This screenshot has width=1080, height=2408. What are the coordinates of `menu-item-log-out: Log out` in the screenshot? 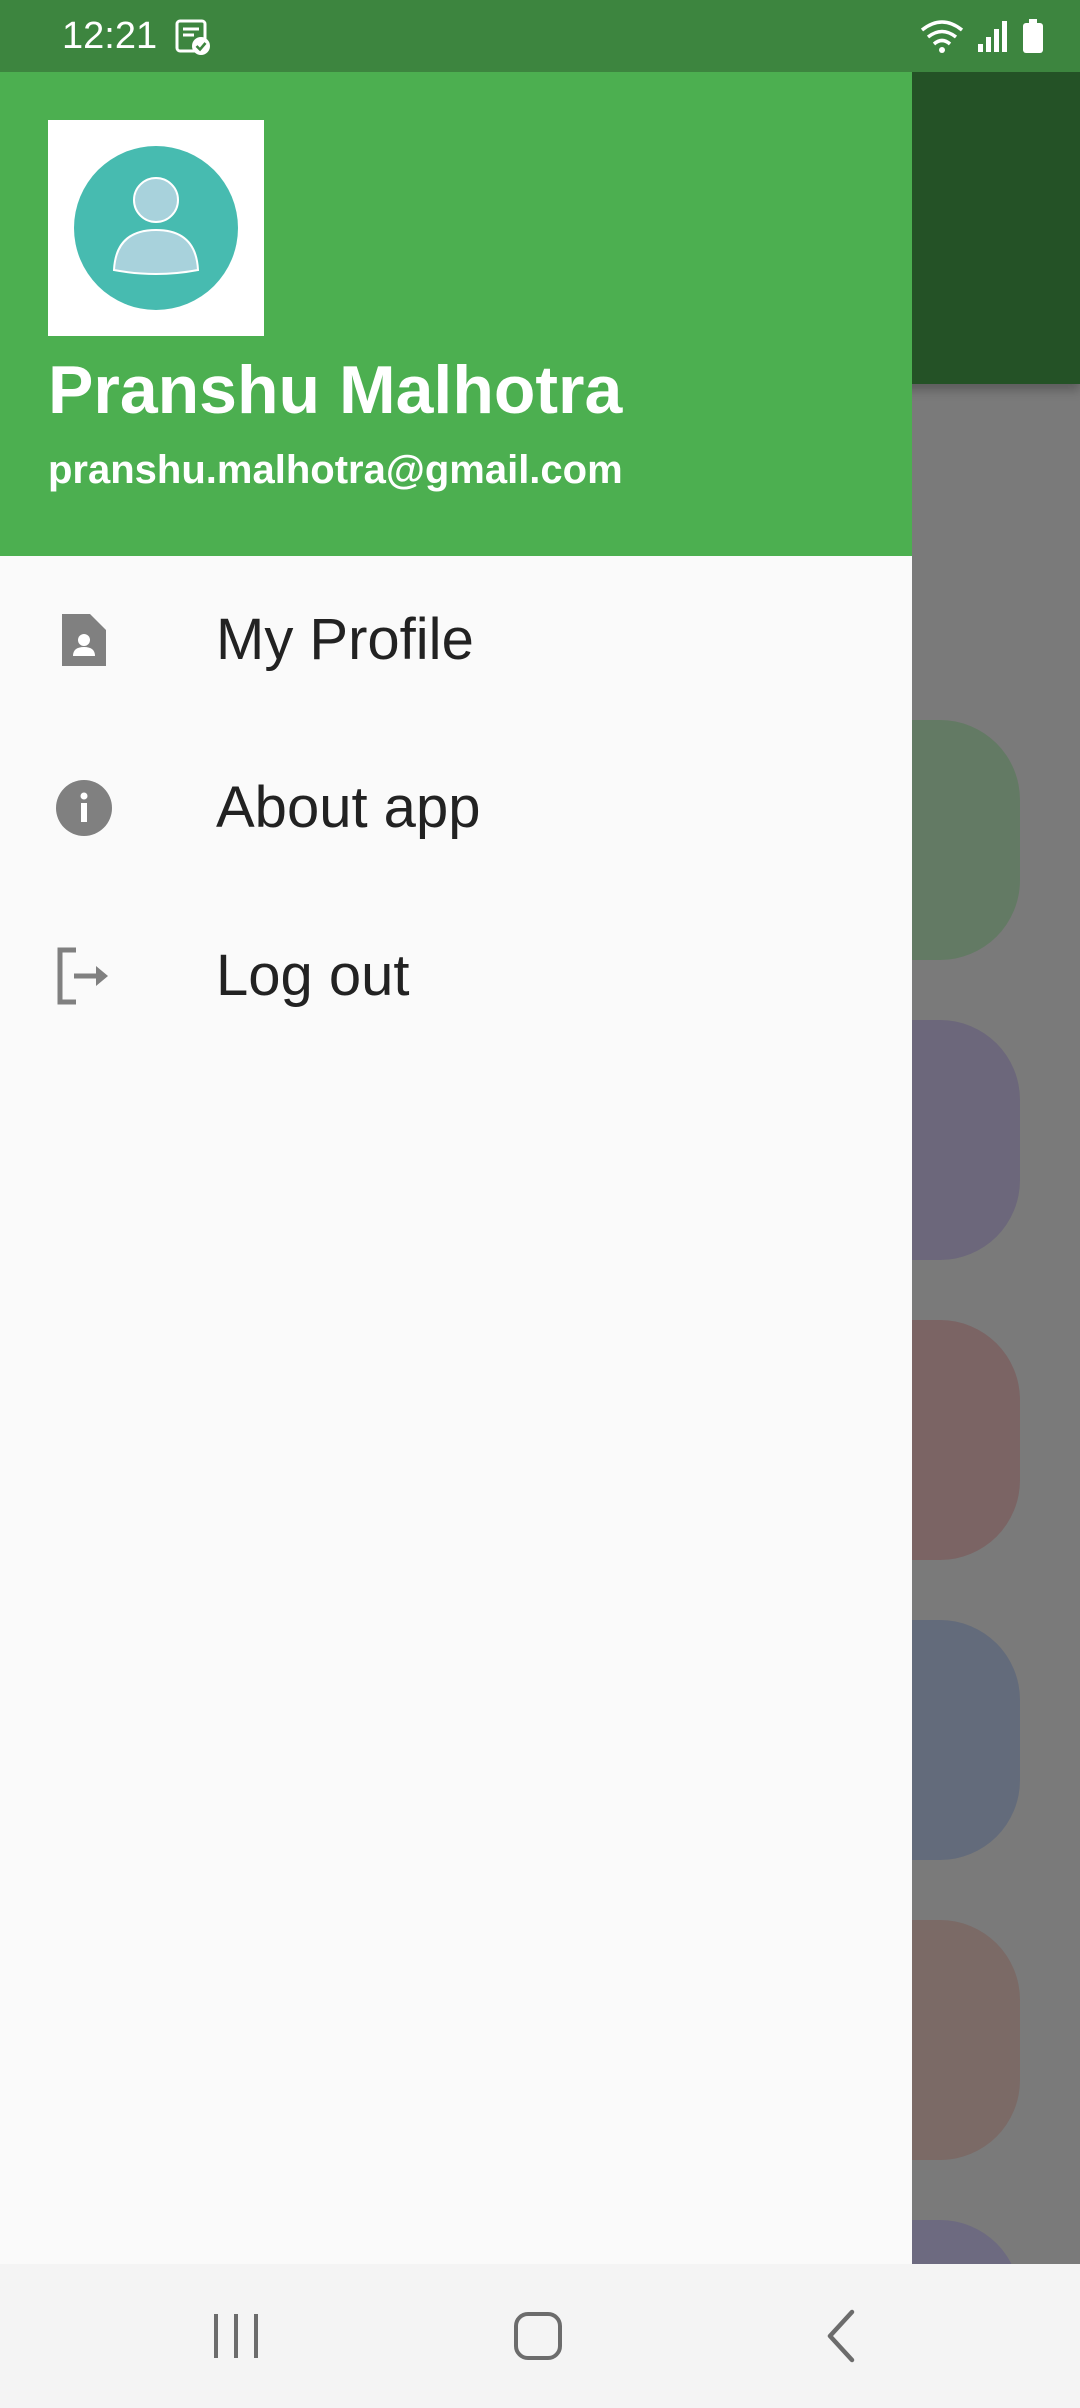 It's located at (456, 976).